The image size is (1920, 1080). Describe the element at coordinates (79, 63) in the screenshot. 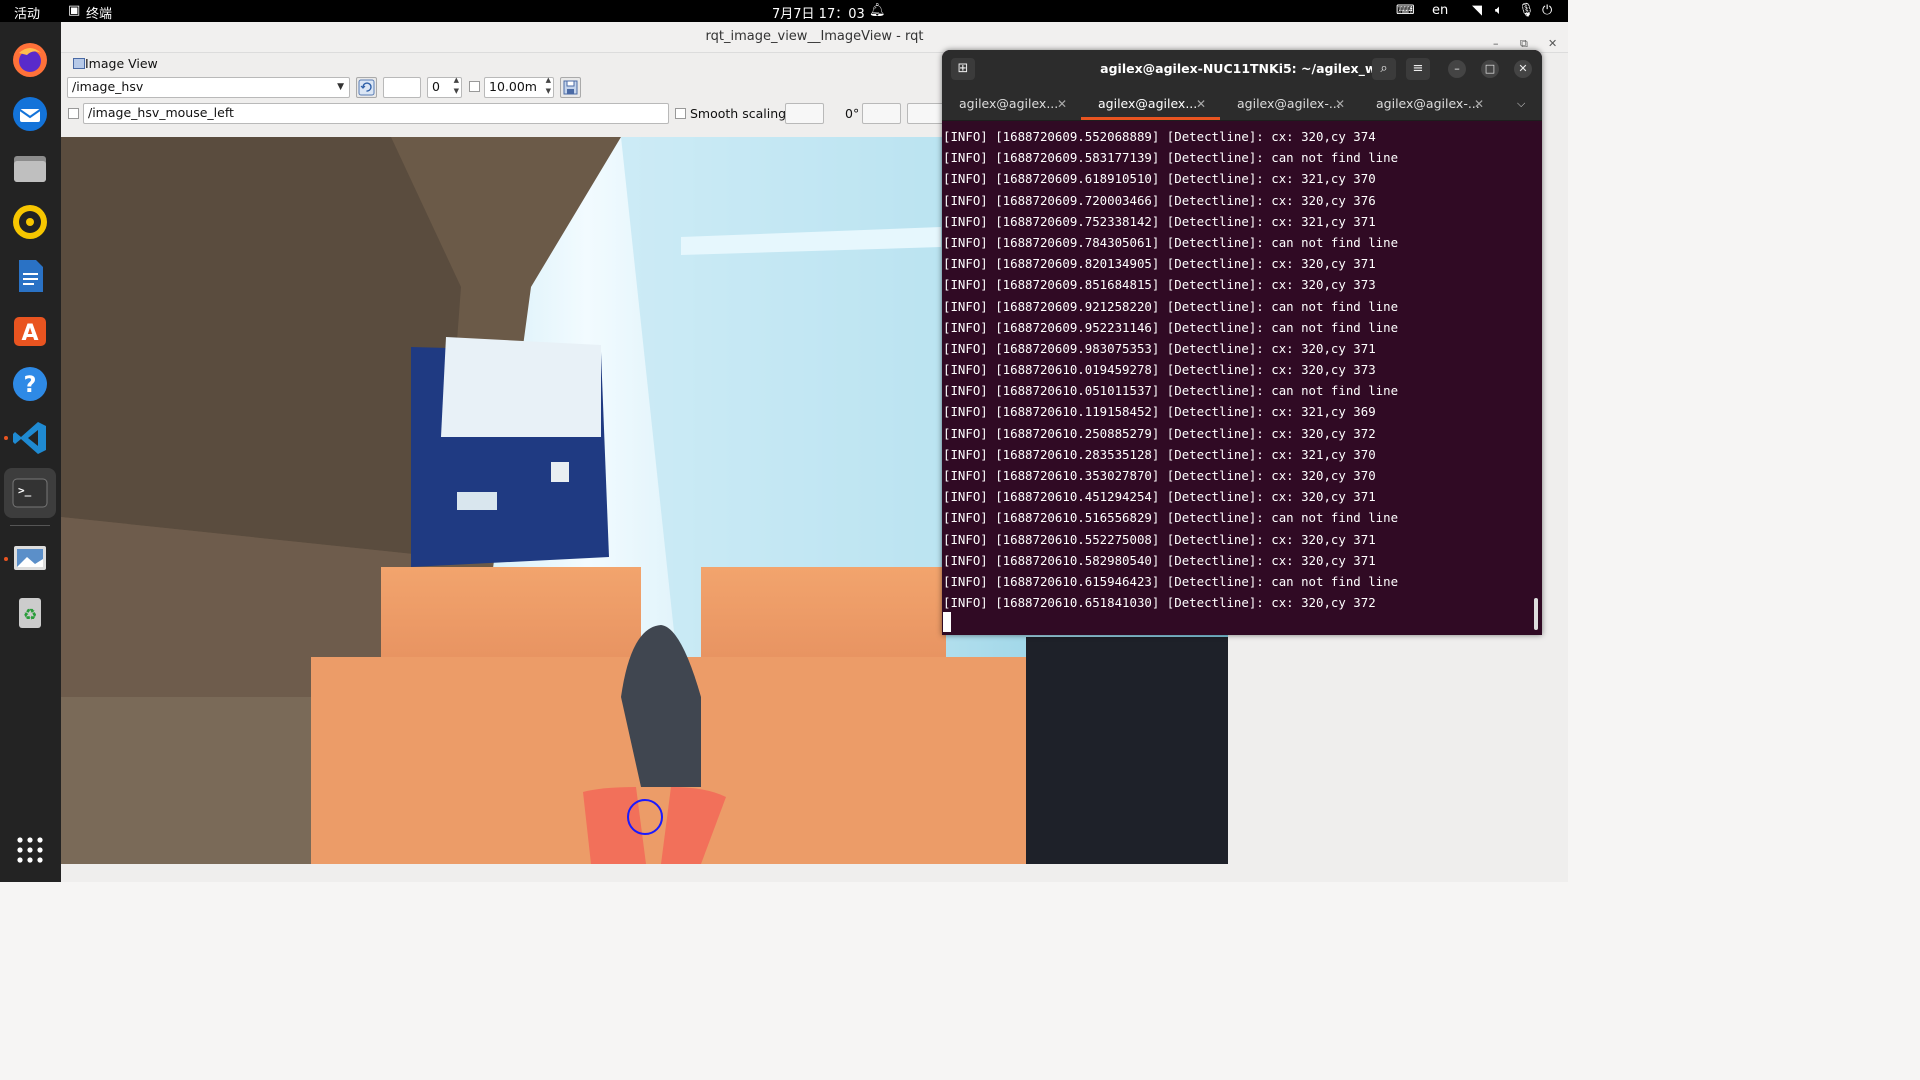

I see `image-view-icon` at that location.